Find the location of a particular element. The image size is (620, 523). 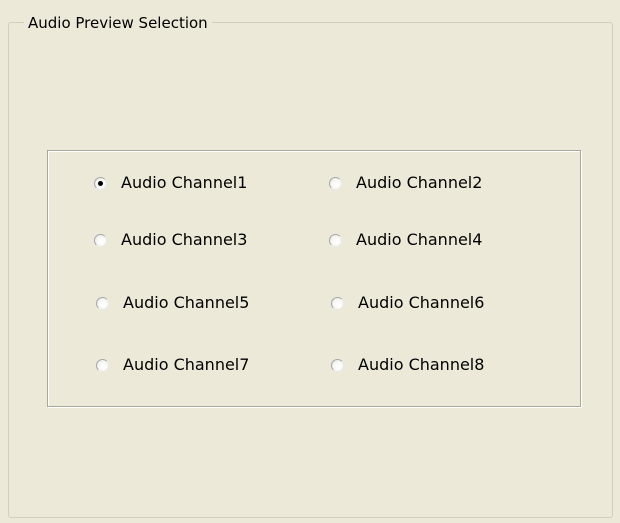

radio-label: Audio Channel1 is located at coordinates (184, 182).